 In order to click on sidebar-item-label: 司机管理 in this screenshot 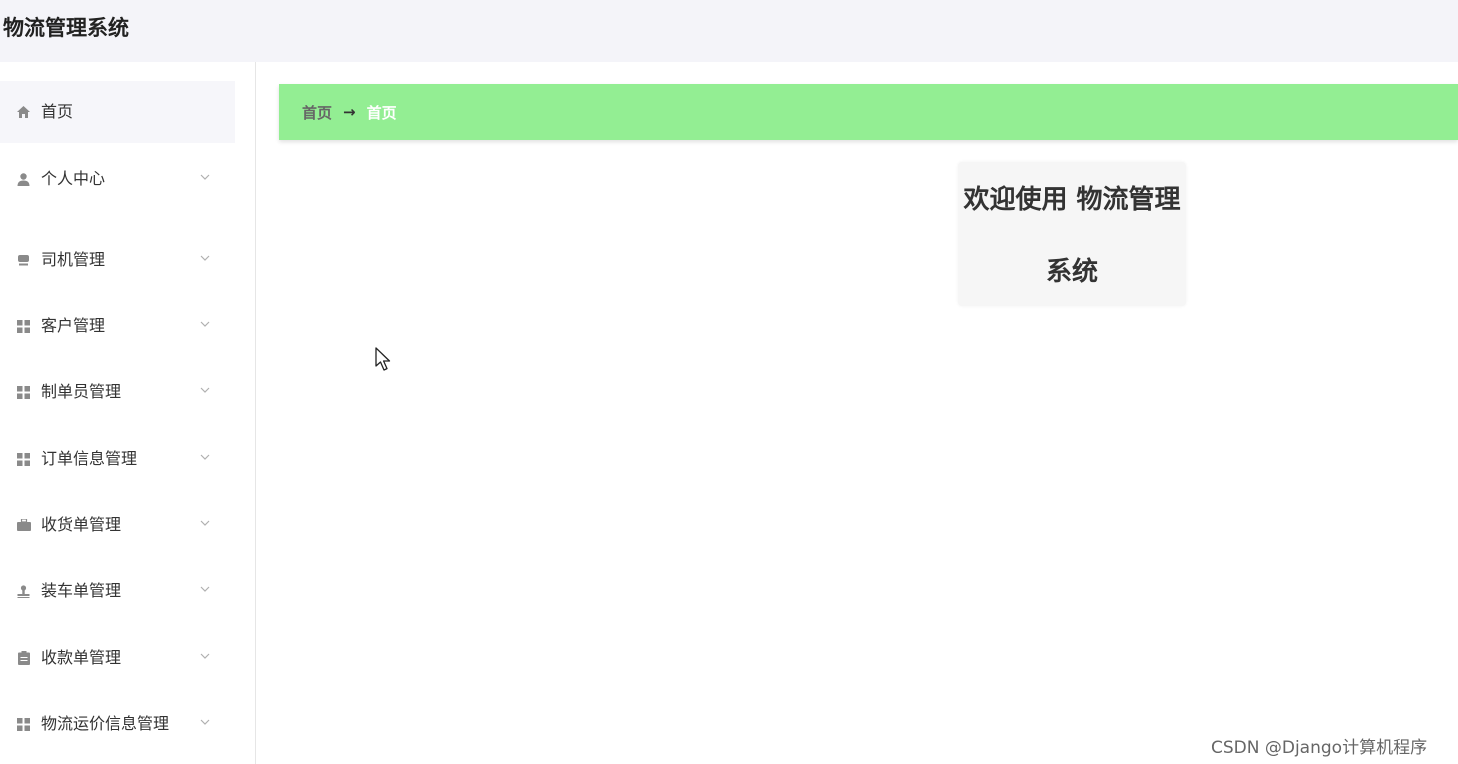, I will do `click(73, 259)`.